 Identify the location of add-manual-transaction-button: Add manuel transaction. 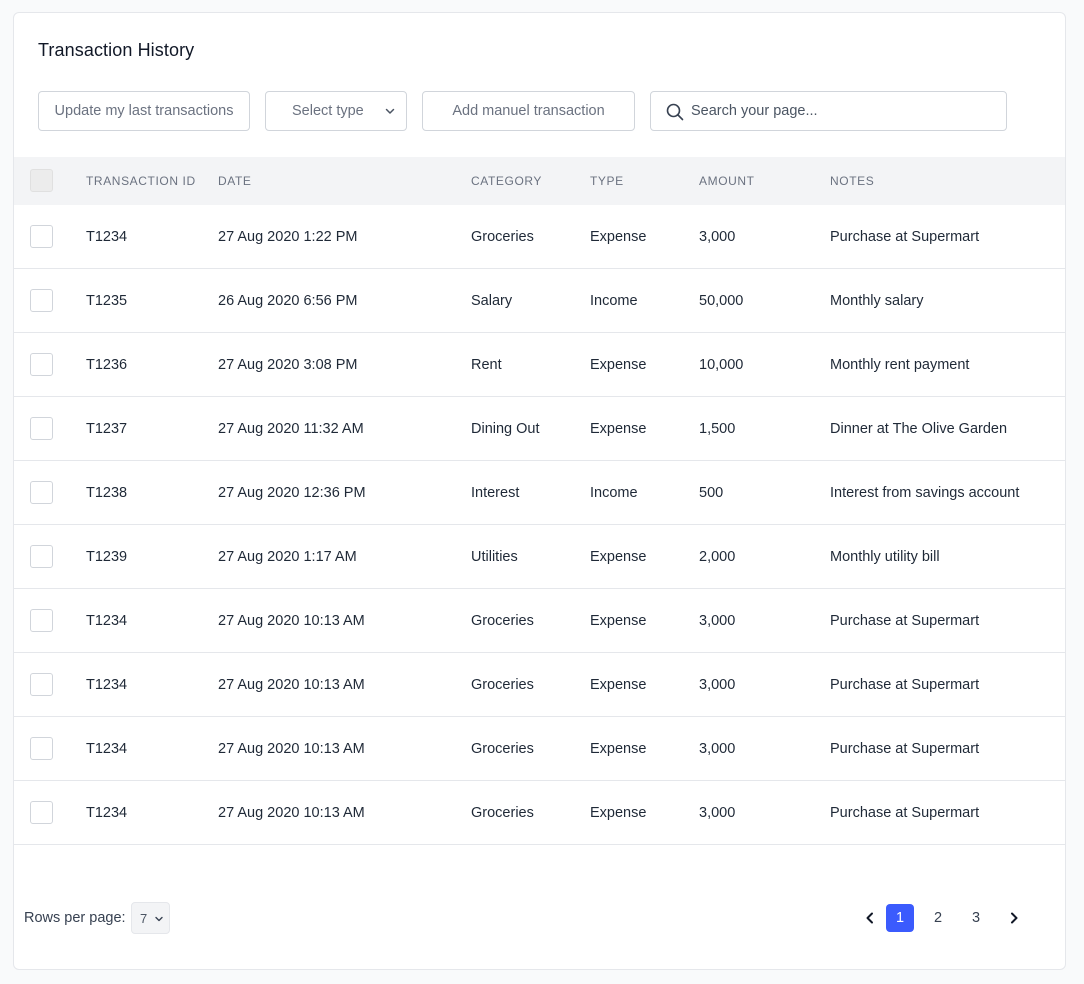
(528, 111).